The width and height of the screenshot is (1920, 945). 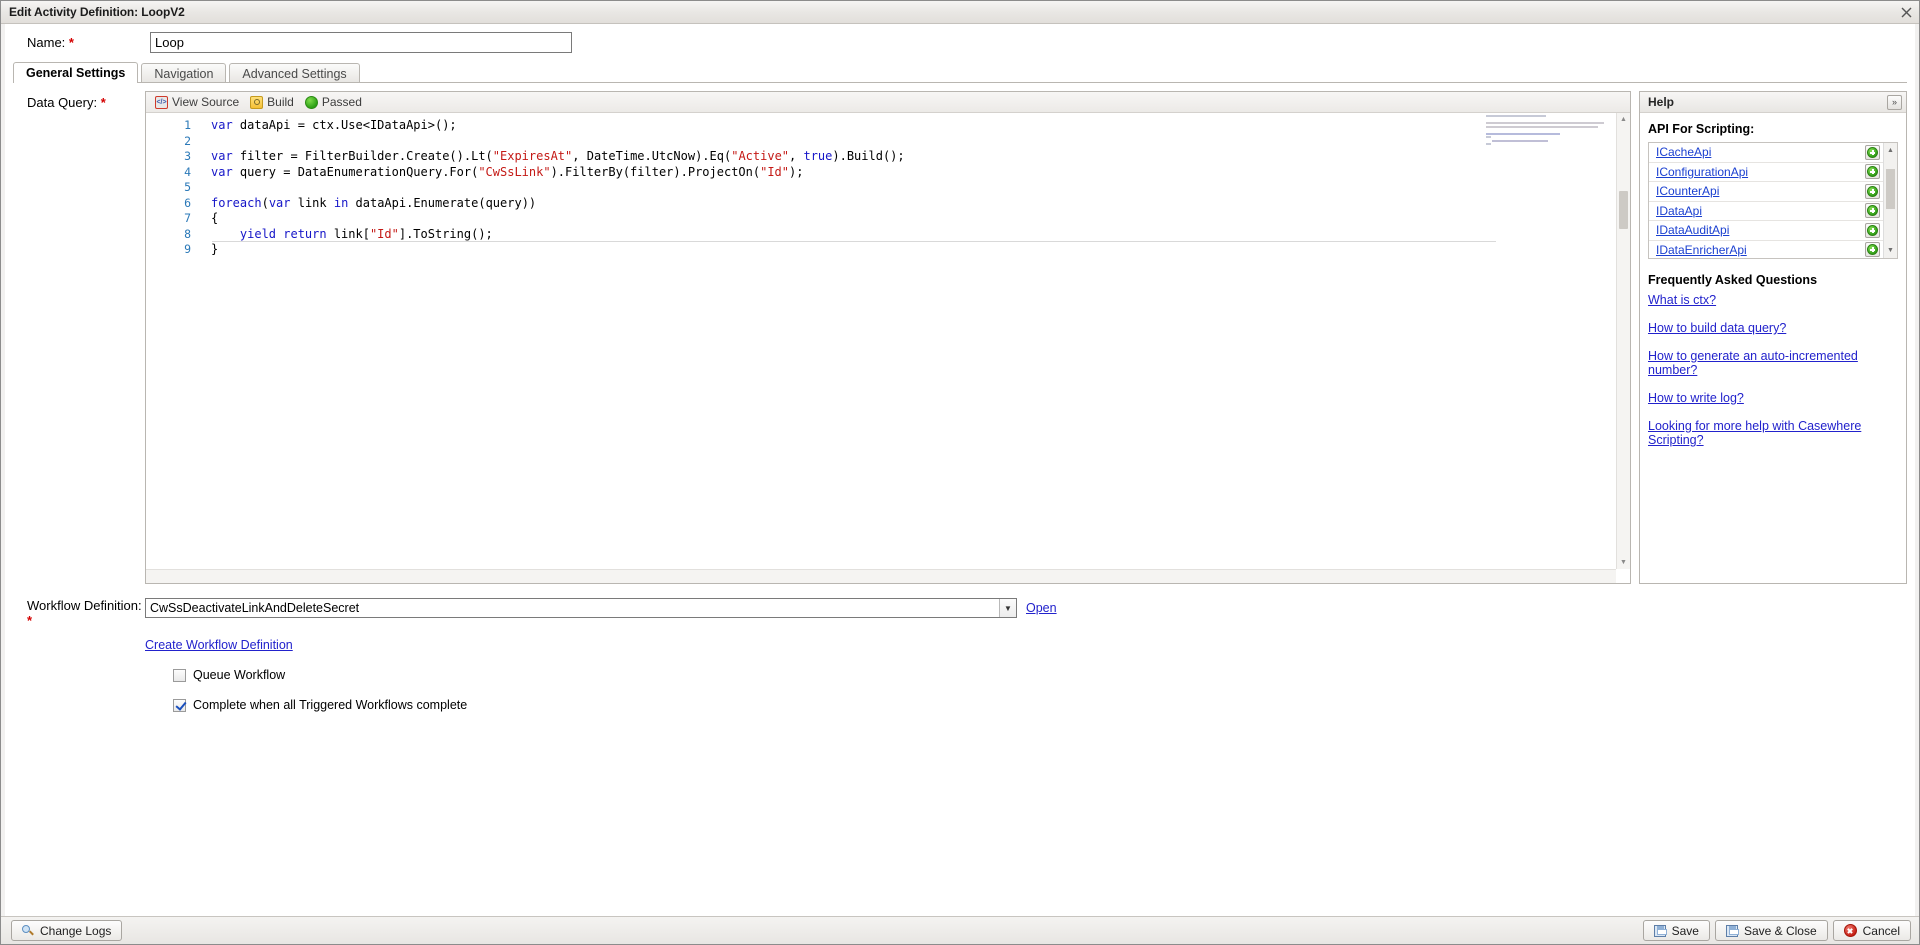 I want to click on editor-vertical-scrollbar: ▲ ▼, so click(x=1623, y=341).